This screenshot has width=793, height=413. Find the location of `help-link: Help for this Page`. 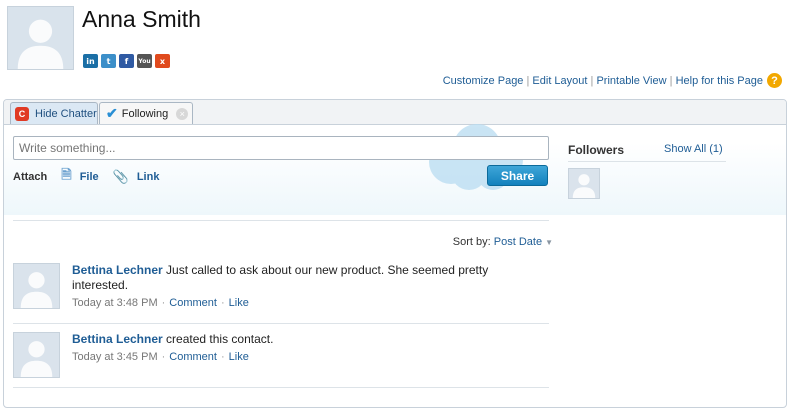

help-link: Help for this Page is located at coordinates (719, 81).